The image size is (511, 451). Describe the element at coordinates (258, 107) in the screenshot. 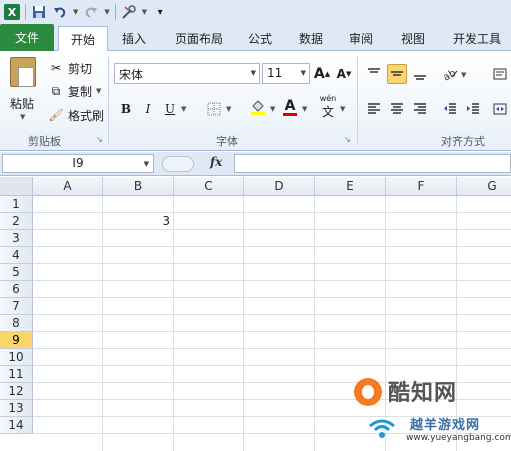

I see `fill-color-button` at that location.